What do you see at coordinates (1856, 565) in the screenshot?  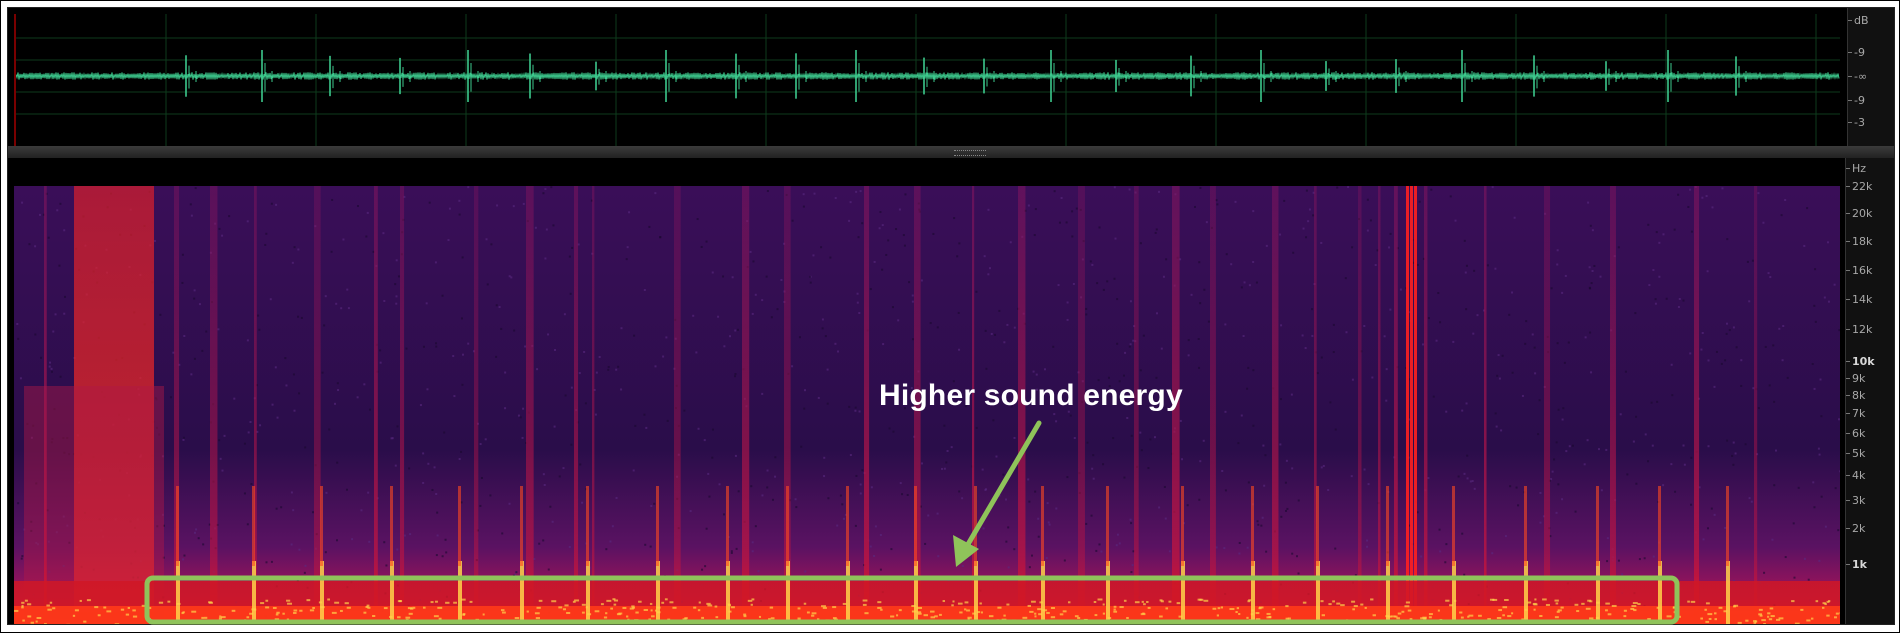 I see `frequency-tick: 1k` at bounding box center [1856, 565].